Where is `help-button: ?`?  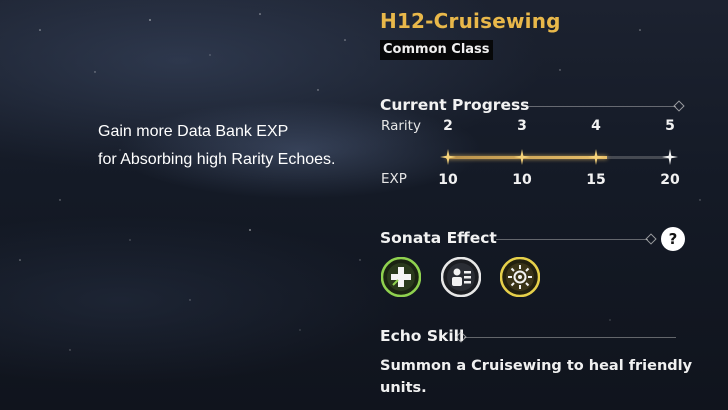
help-button: ? is located at coordinates (673, 239).